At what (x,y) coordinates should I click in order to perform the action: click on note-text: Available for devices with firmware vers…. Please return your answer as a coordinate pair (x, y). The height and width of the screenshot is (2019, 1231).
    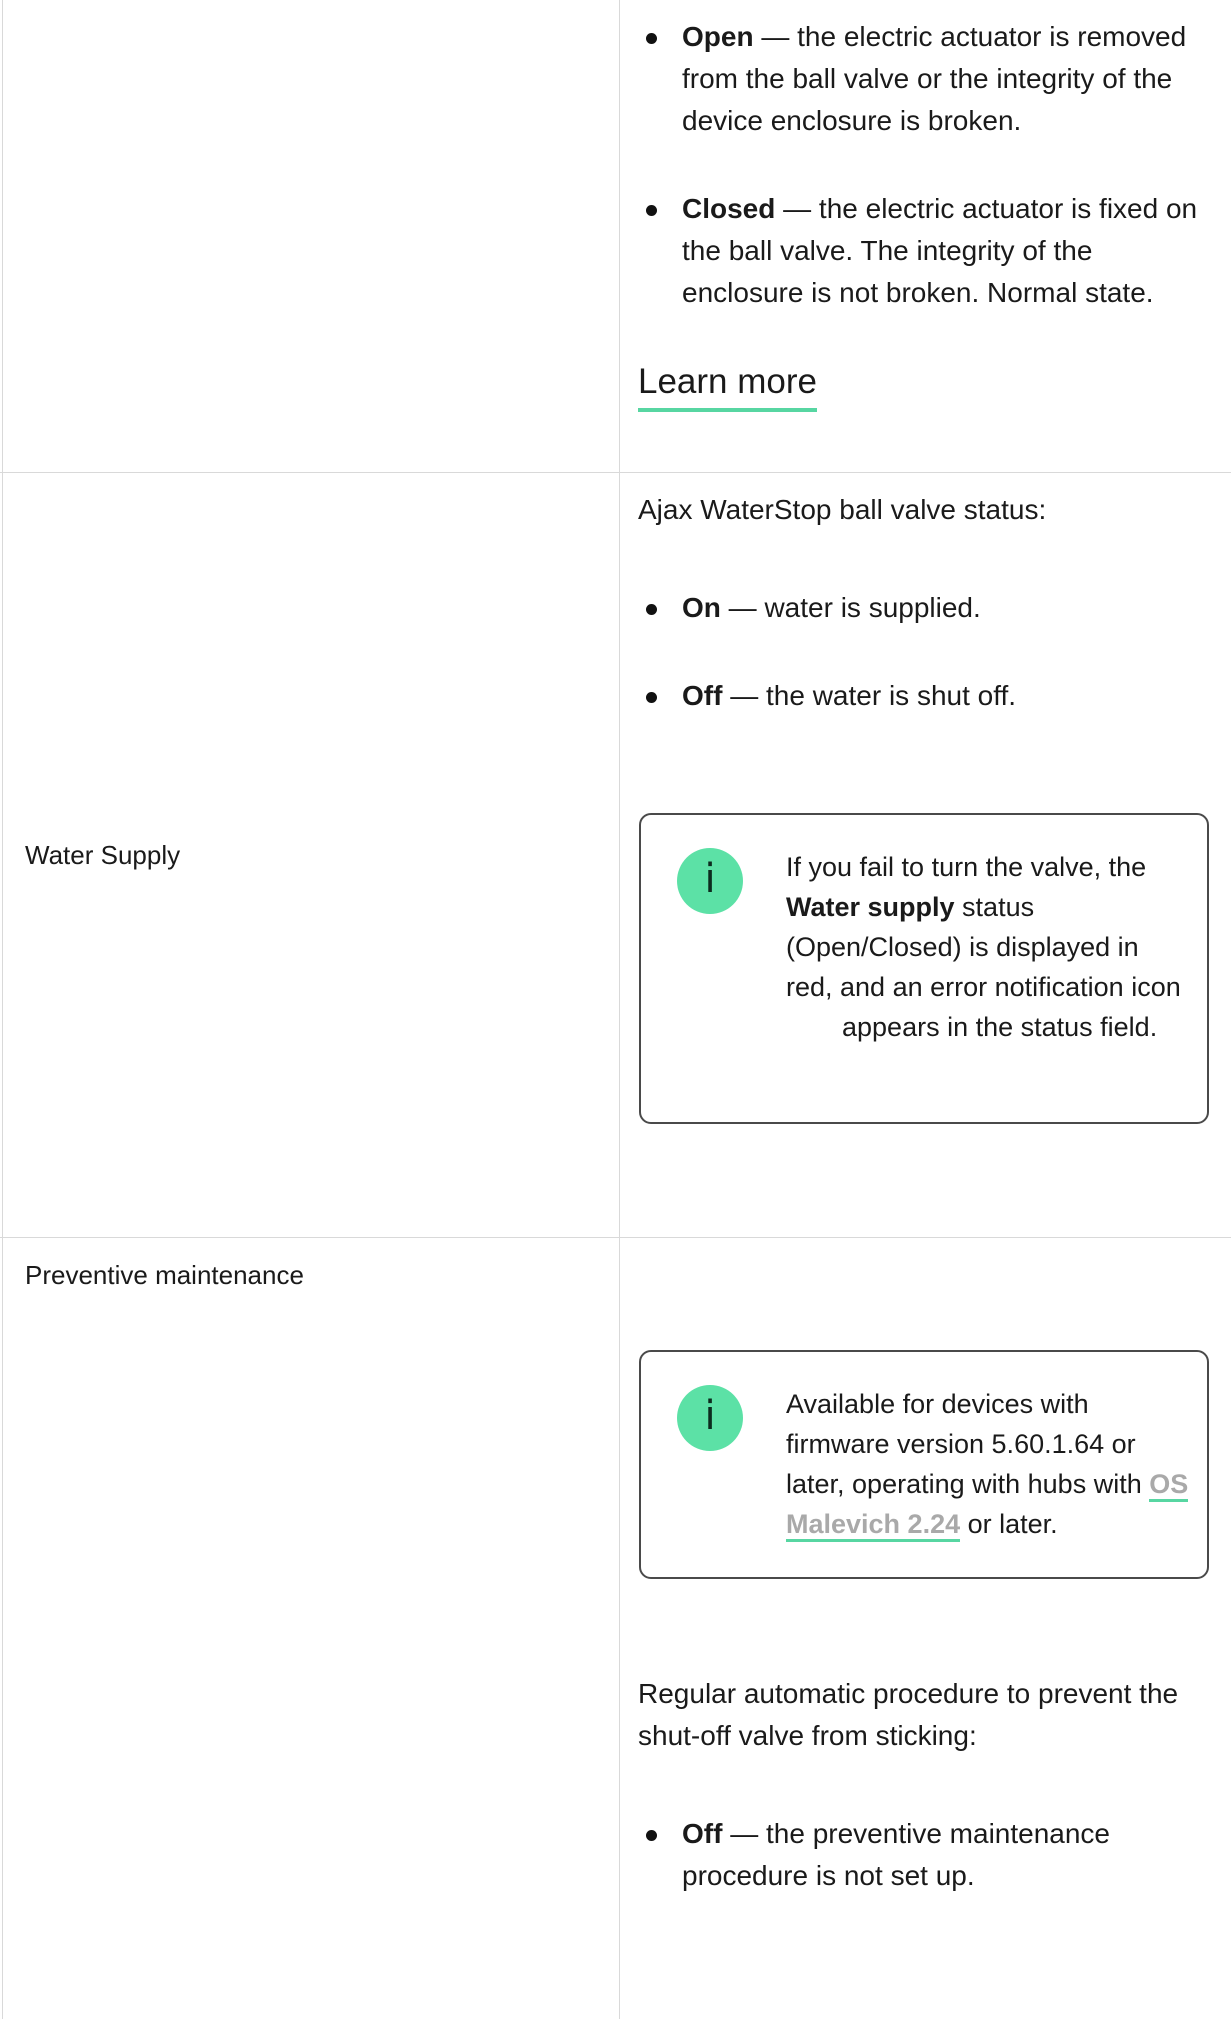
    Looking at the image, I should click on (988, 1464).